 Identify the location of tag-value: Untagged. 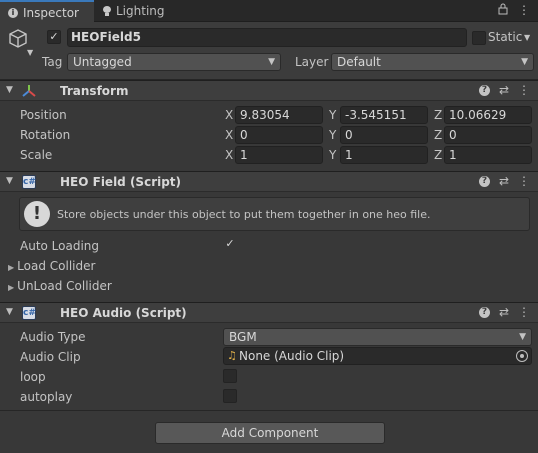
(102, 62).